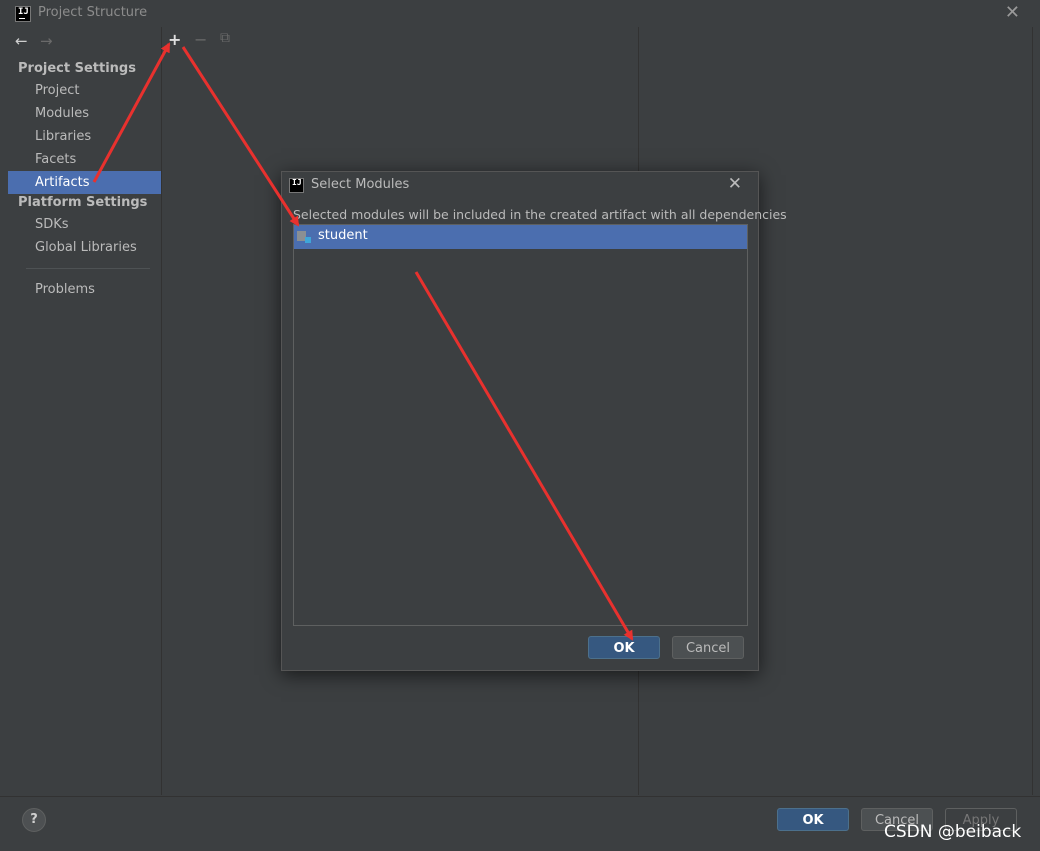 The image size is (1040, 851). I want to click on window-edge, so click(1036, 411).